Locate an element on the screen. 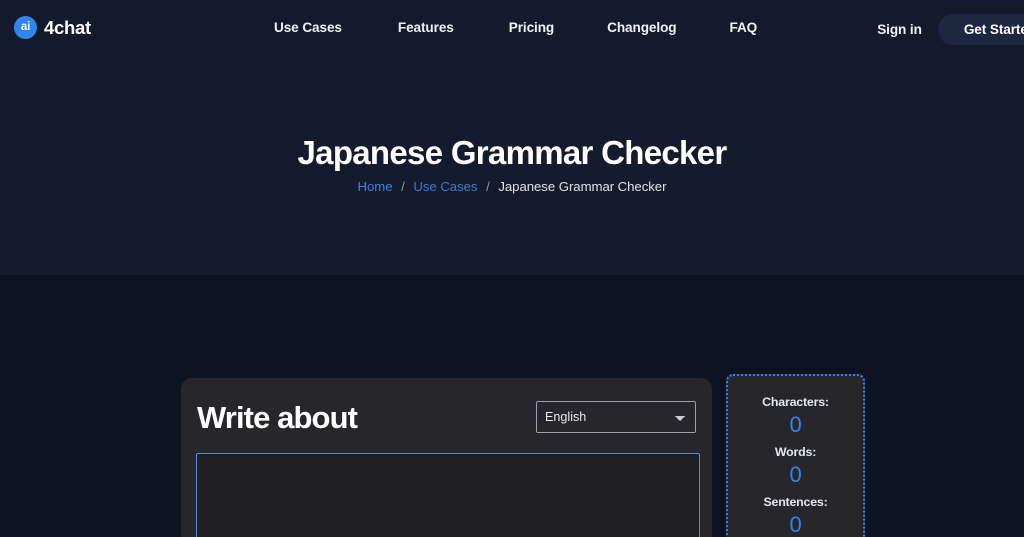  editor-title: Write about is located at coordinates (277, 417).